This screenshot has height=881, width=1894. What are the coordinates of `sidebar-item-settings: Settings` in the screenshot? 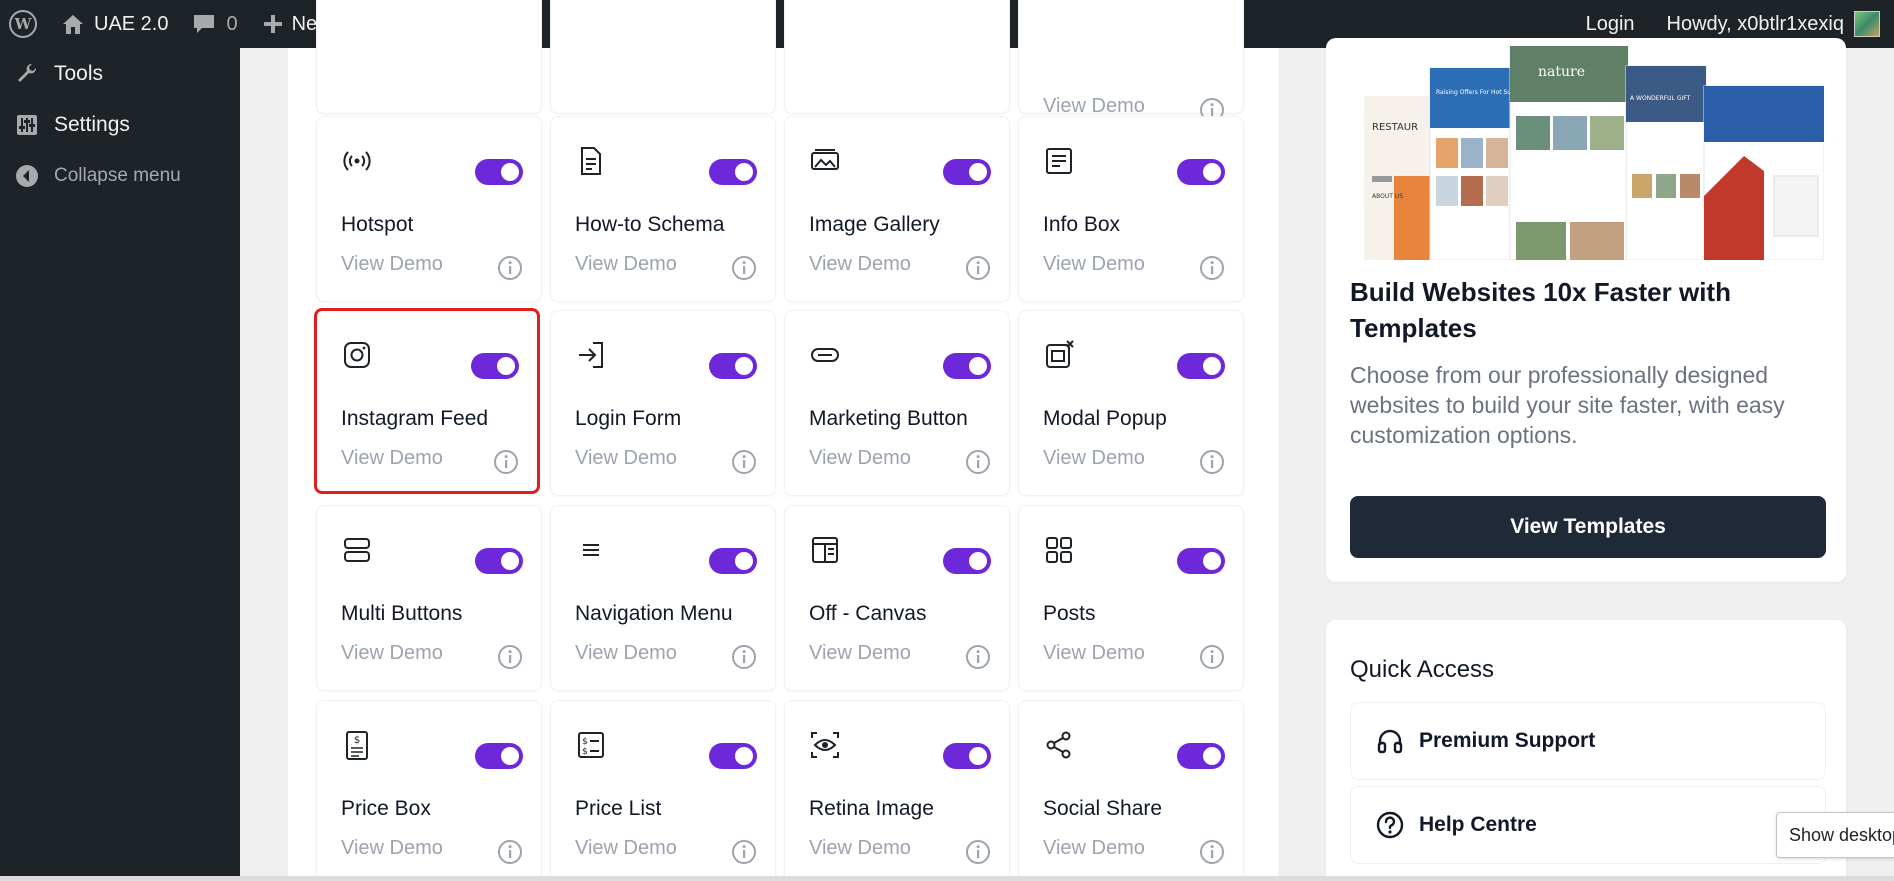 It's located at (120, 124).